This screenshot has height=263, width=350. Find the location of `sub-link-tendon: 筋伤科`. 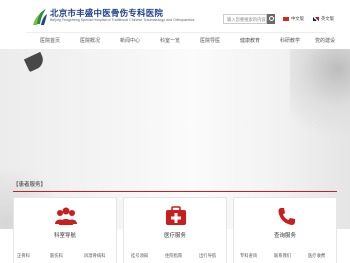

sub-link-tendon: 筋伤科 is located at coordinates (56, 256).